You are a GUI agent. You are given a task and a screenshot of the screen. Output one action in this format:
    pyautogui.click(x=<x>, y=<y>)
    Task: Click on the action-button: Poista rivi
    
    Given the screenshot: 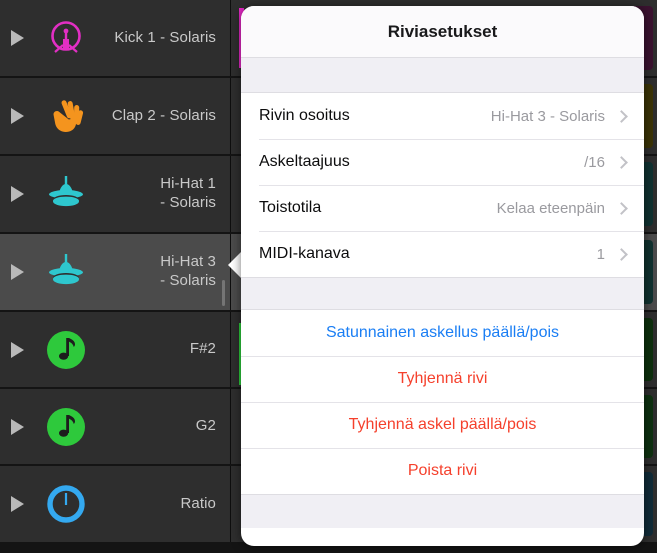 What is the action you would take?
    pyautogui.click(x=442, y=471)
    